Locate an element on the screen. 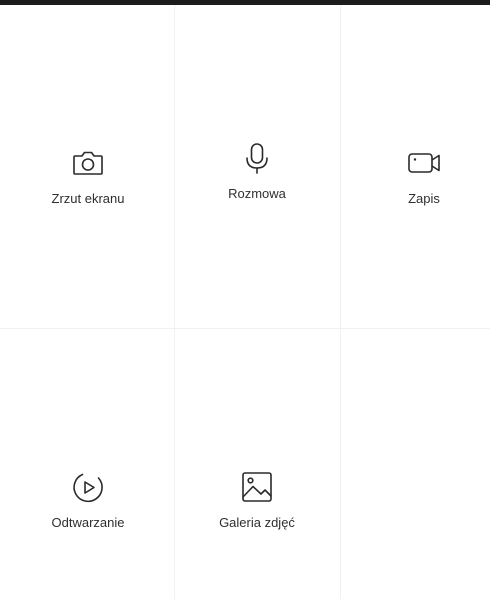 The height and width of the screenshot is (599, 490). tile-label: Zrzut ekranu is located at coordinates (88, 198).